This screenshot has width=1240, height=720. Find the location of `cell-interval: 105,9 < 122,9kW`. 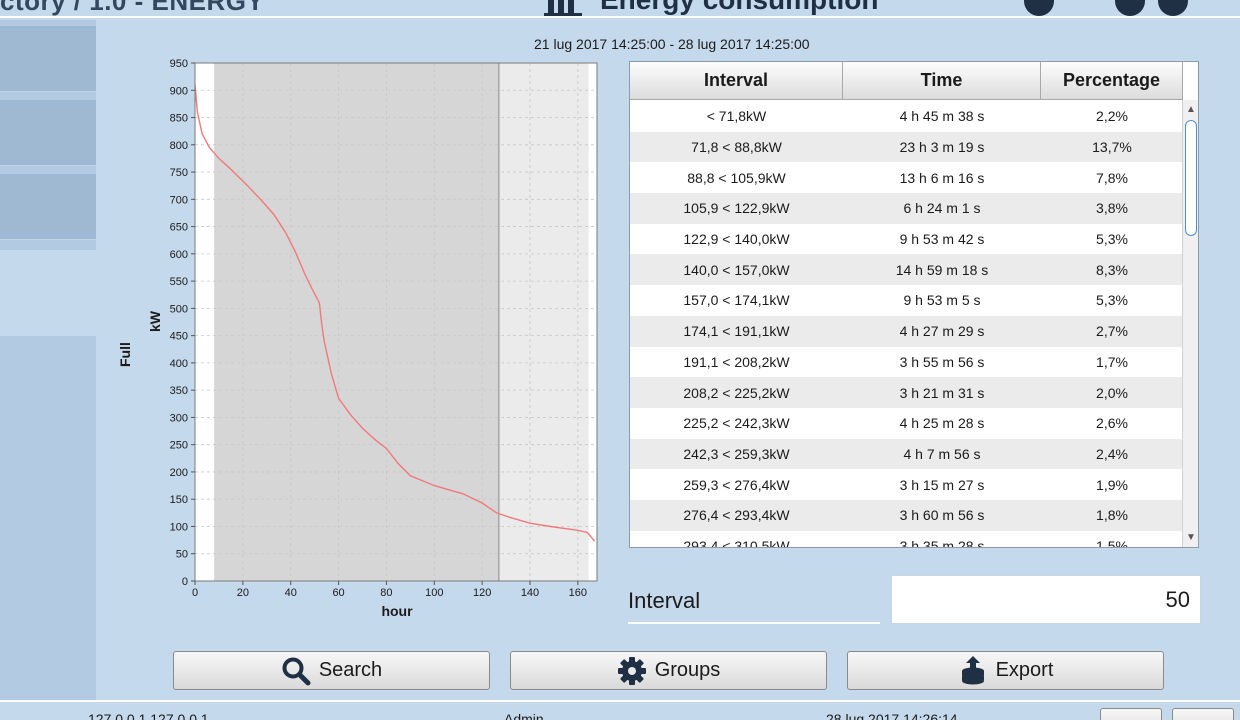

cell-interval: 105,9 < 122,9kW is located at coordinates (736, 208).